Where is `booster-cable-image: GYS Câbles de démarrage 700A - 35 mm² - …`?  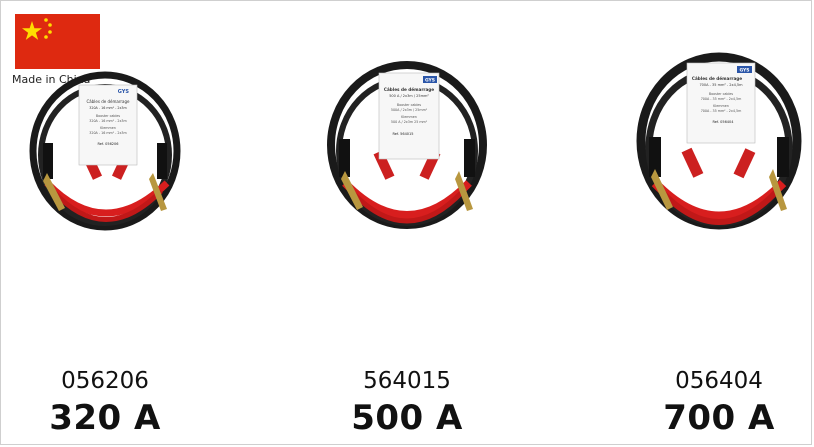 booster-cable-image: GYS Câbles de démarrage 700A - 35 mm² - … is located at coordinates (719, 141).